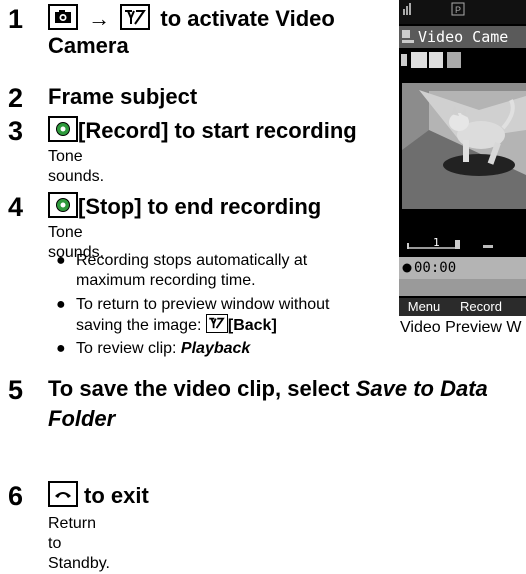  What do you see at coordinates (407, 268) in the screenshot?
I see `record-dot-icon` at bounding box center [407, 268].